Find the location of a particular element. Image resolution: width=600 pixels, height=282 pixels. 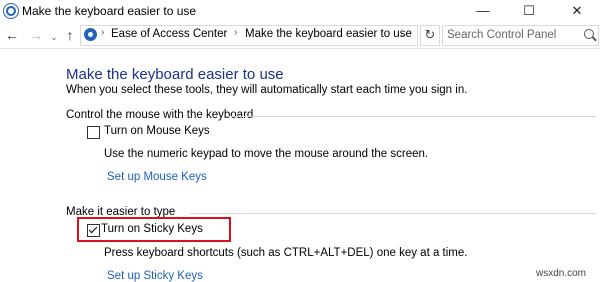

set-up-mouse-keys-link: Set up Mouse Keys is located at coordinates (157, 177).